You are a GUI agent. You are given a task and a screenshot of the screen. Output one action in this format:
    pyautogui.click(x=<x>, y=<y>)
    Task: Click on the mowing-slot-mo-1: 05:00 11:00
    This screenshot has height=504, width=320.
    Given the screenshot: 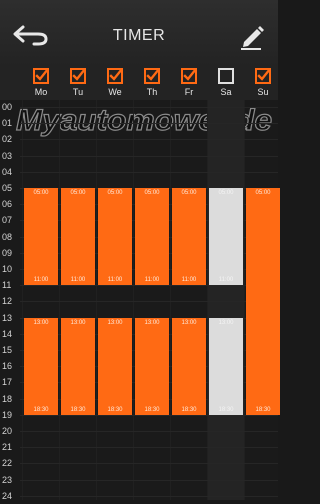 What is the action you would take?
    pyautogui.click(x=41, y=237)
    